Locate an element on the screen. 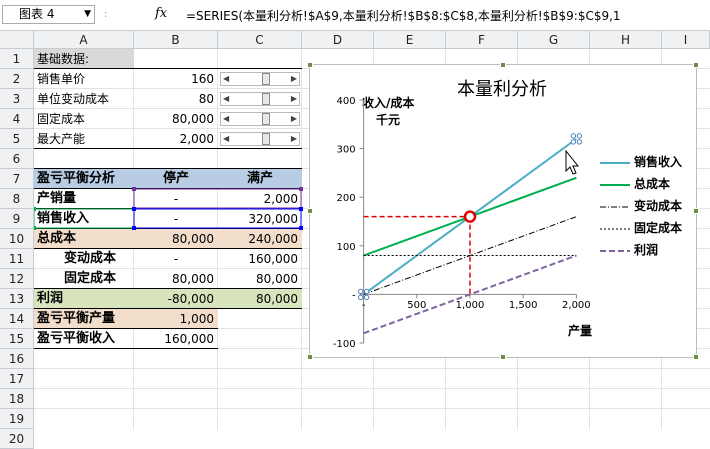 The image size is (710, 449). cell-a1: 基础数据: is located at coordinates (63, 59).